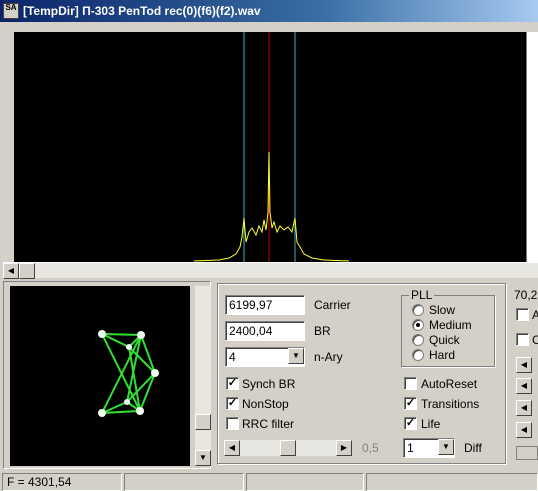 The height and width of the screenshot is (491, 538). Describe the element at coordinates (232, 423) in the screenshot. I see `rrc-filter-checkbox` at that location.